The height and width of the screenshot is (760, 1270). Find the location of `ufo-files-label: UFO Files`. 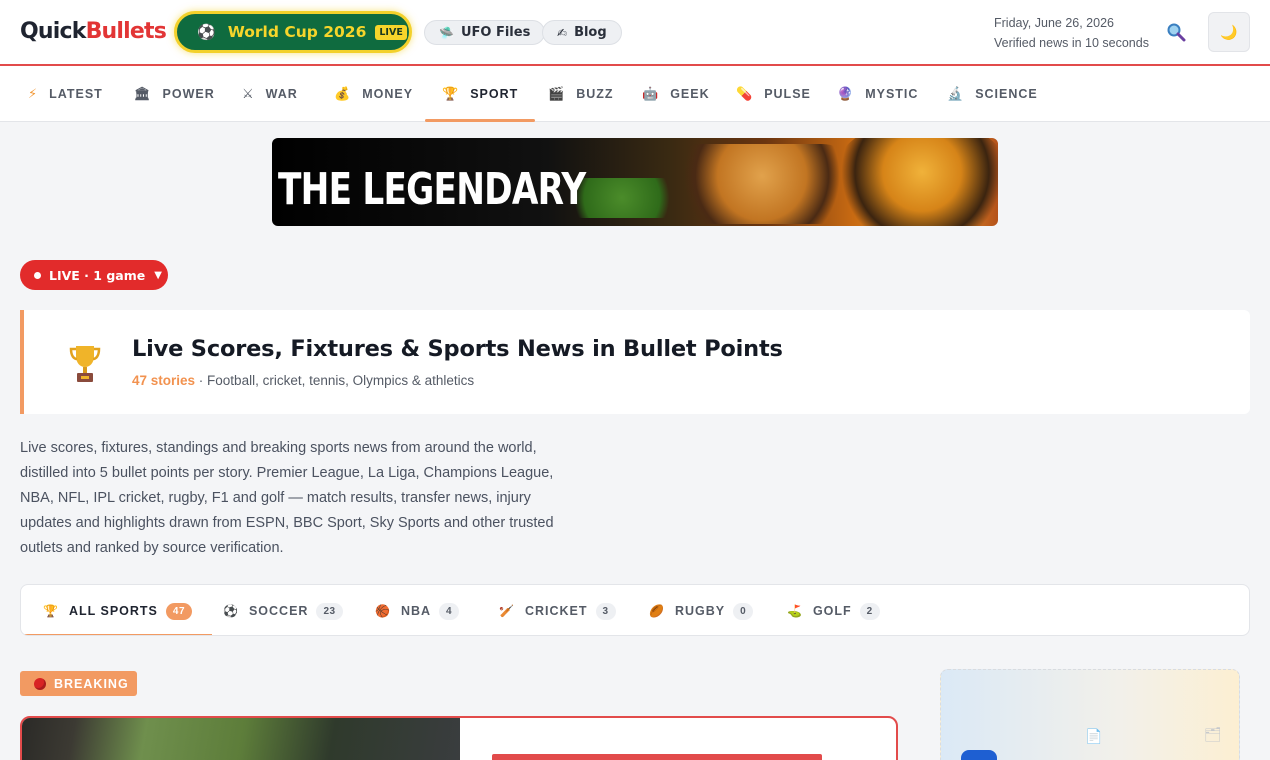

ufo-files-label: UFO Files is located at coordinates (495, 32).